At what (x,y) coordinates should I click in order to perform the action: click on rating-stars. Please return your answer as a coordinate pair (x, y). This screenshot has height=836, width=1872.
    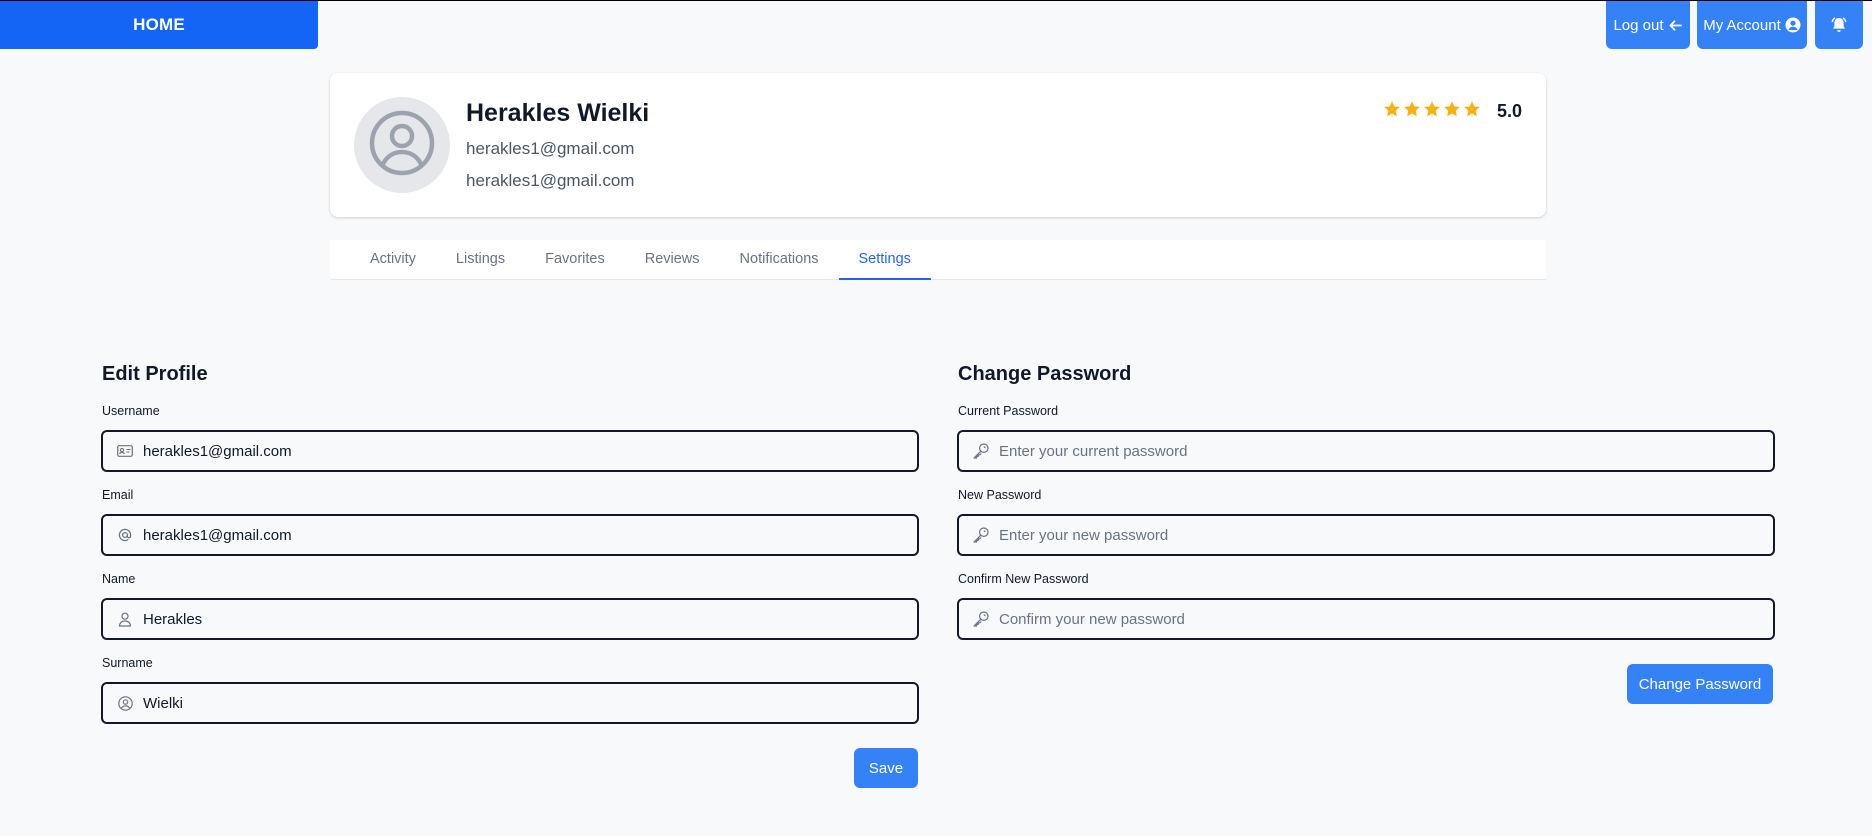
    Looking at the image, I should click on (1432, 111).